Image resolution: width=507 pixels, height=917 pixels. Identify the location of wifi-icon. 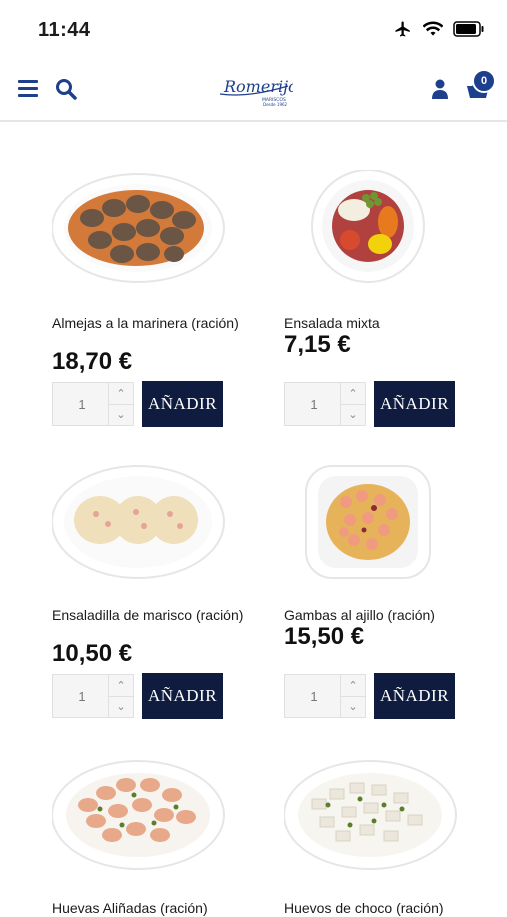
(433, 28).